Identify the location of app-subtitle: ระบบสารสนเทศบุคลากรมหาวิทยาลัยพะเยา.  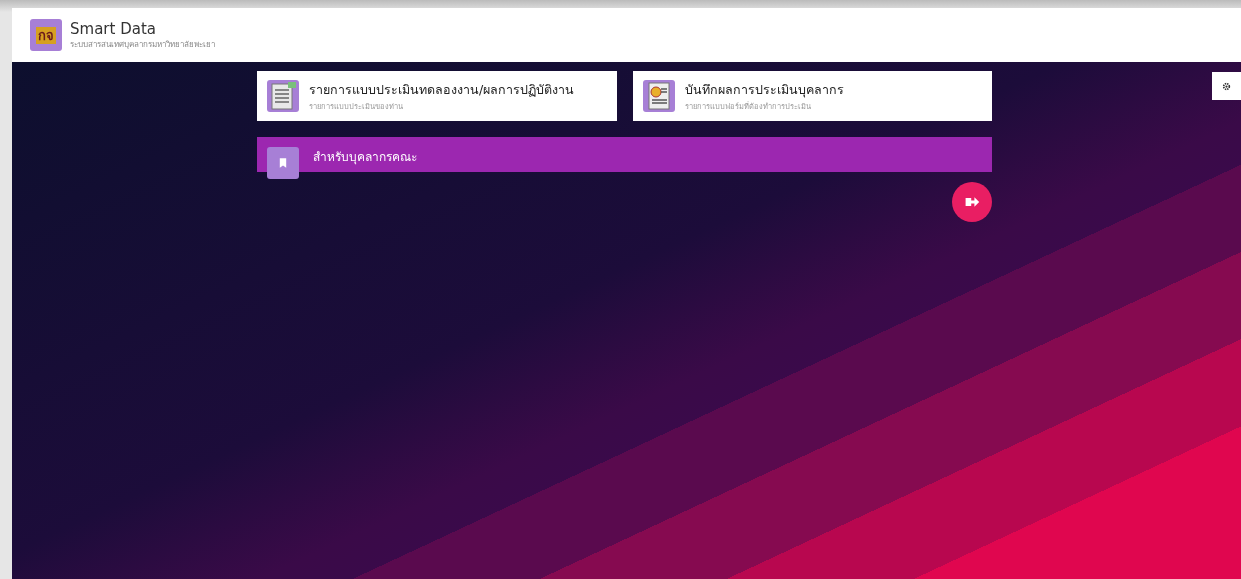
(142, 44).